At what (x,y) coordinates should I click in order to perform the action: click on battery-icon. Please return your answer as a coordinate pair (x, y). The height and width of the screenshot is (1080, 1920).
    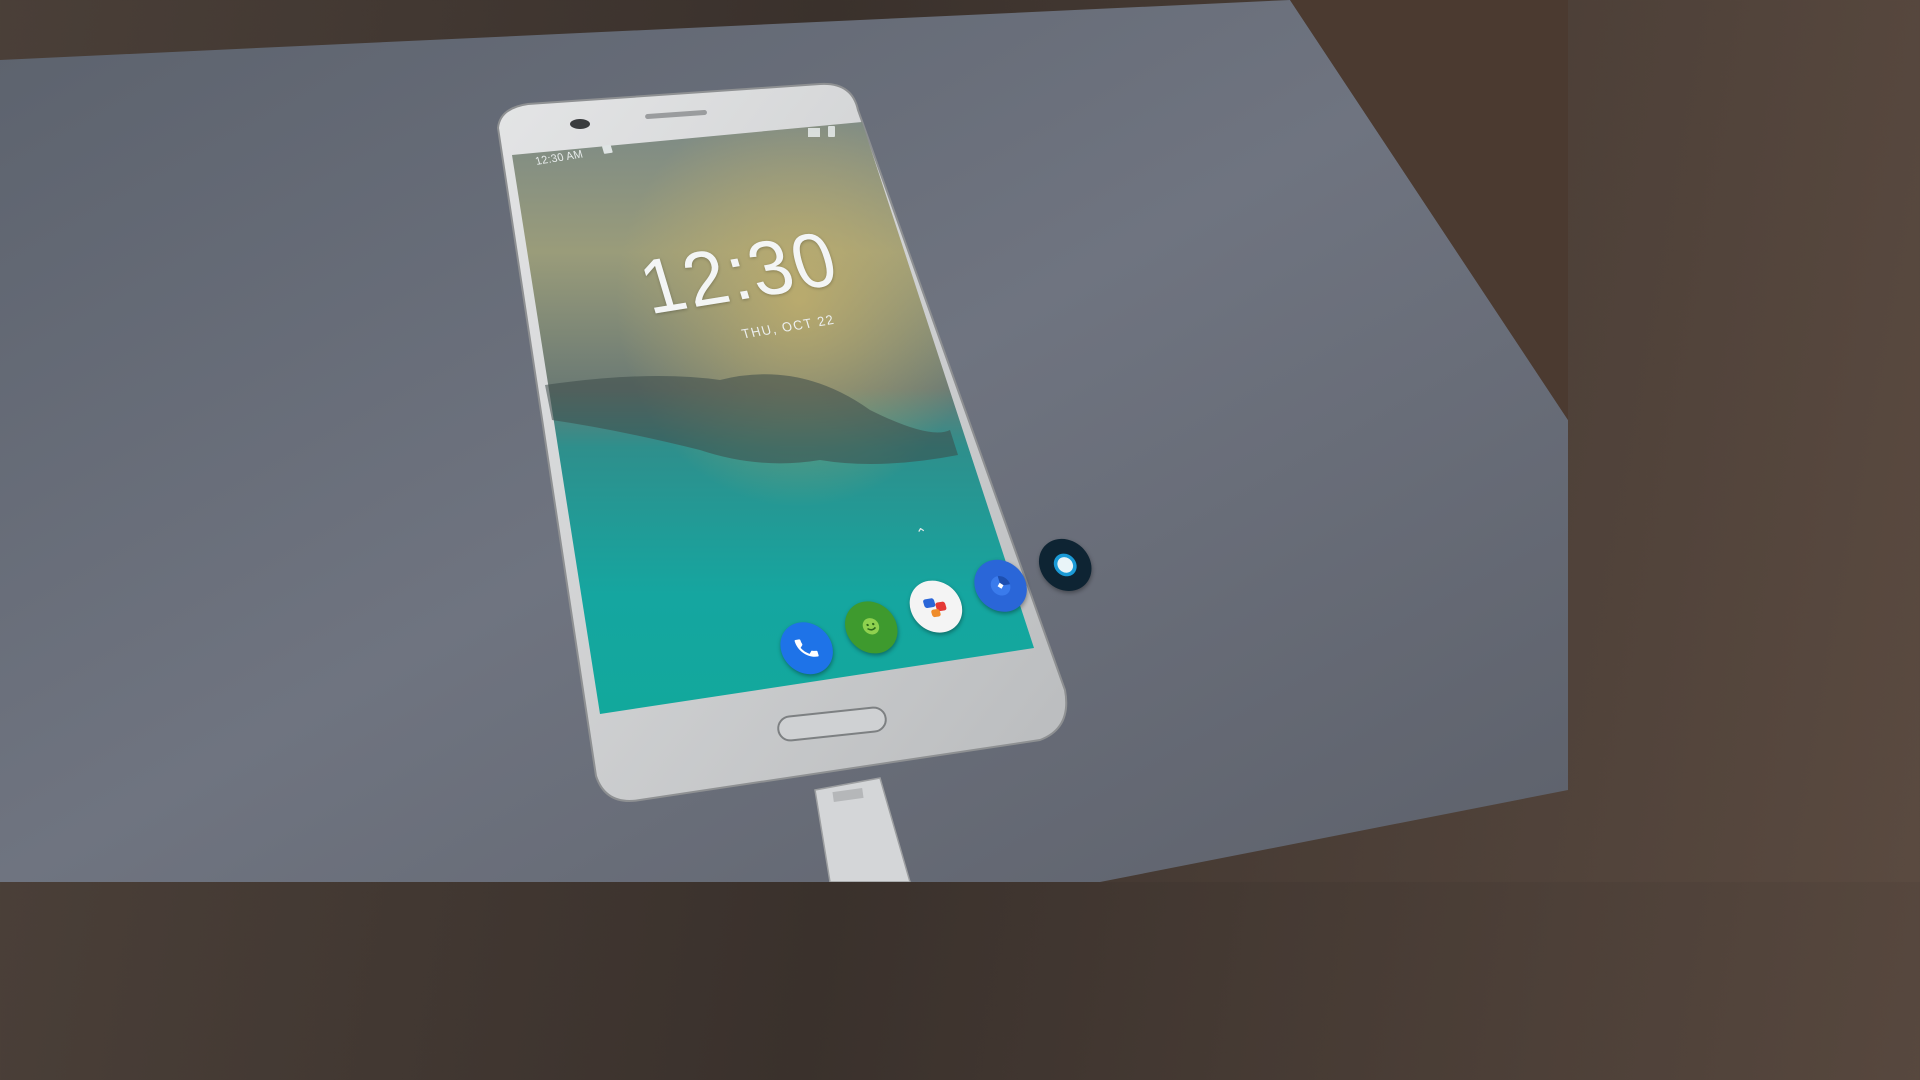
    Looking at the image, I should click on (831, 131).